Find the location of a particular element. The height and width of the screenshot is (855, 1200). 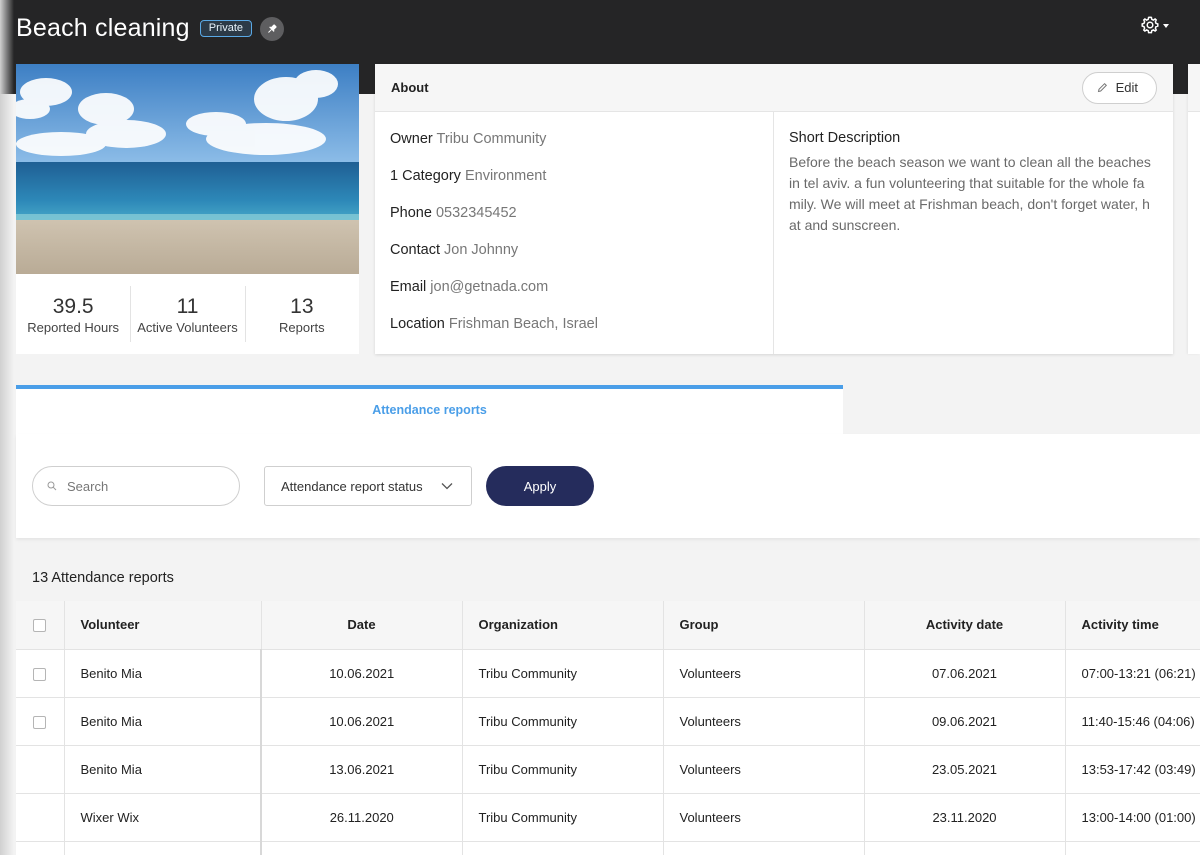

next-card-edge is located at coordinates (1194, 209).